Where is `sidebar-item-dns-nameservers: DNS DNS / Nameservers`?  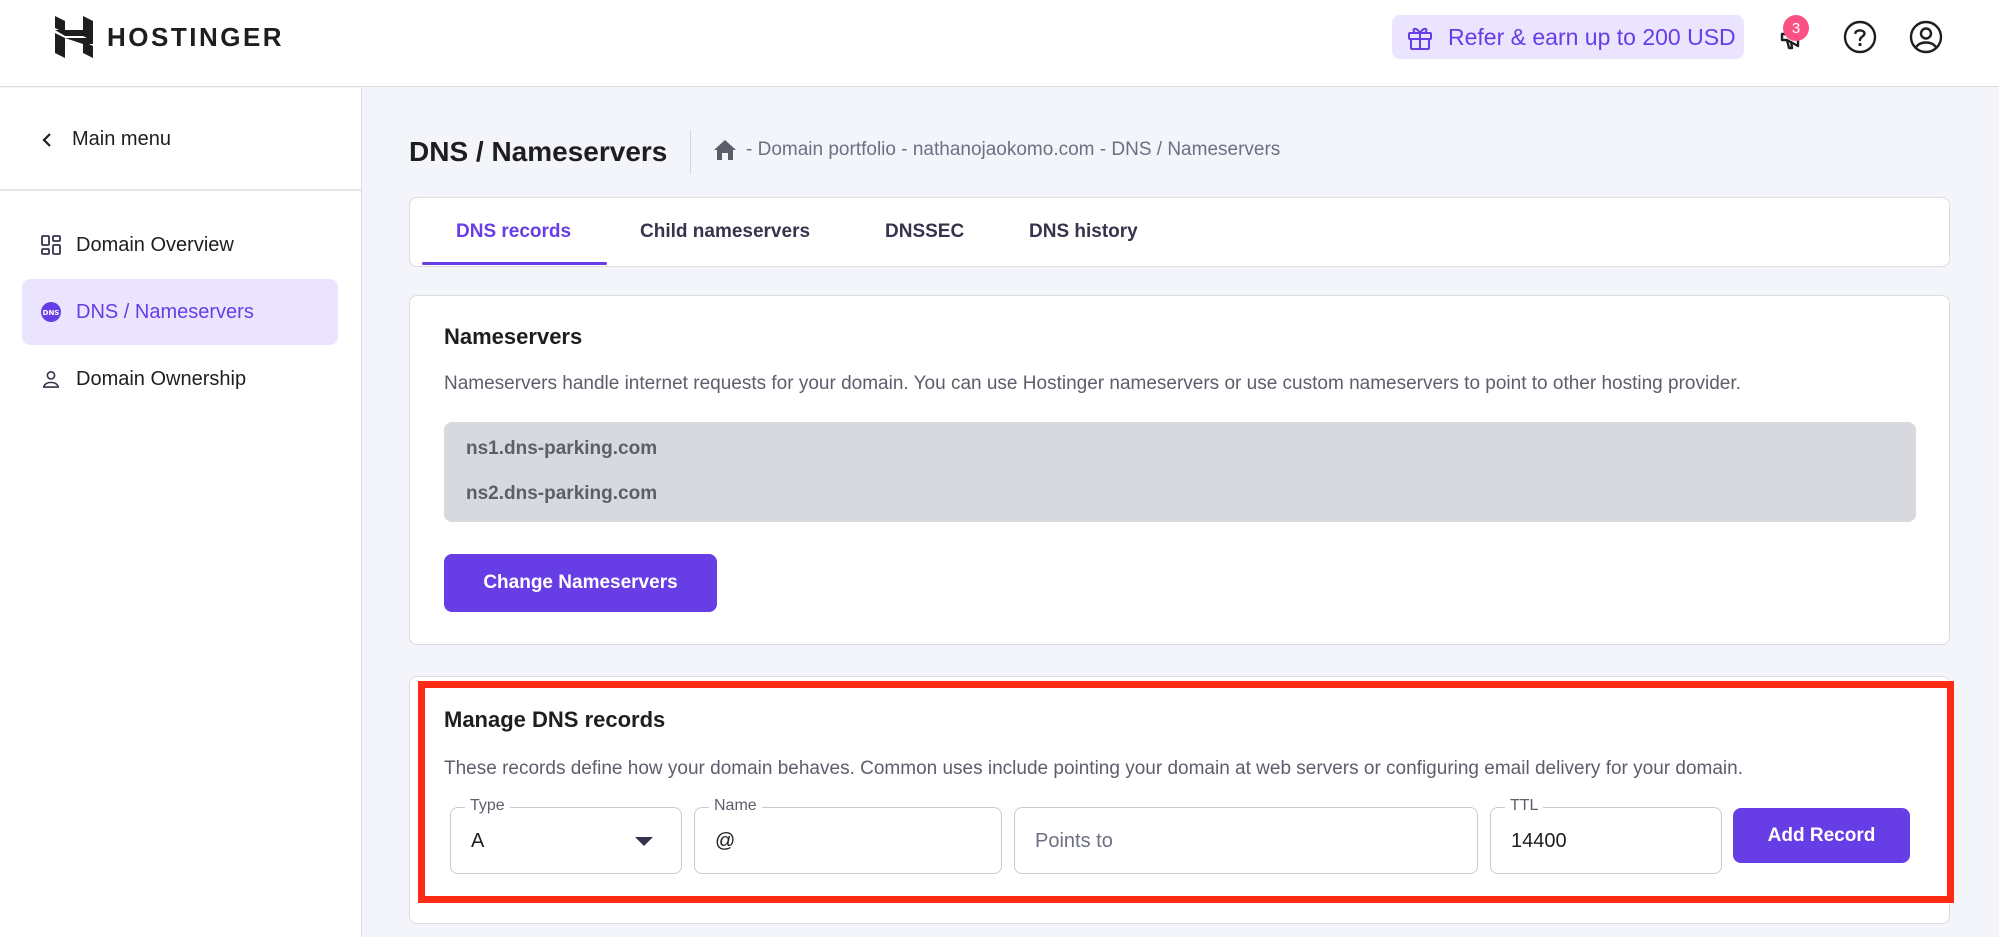 sidebar-item-dns-nameservers: DNS DNS / Nameservers is located at coordinates (180, 312).